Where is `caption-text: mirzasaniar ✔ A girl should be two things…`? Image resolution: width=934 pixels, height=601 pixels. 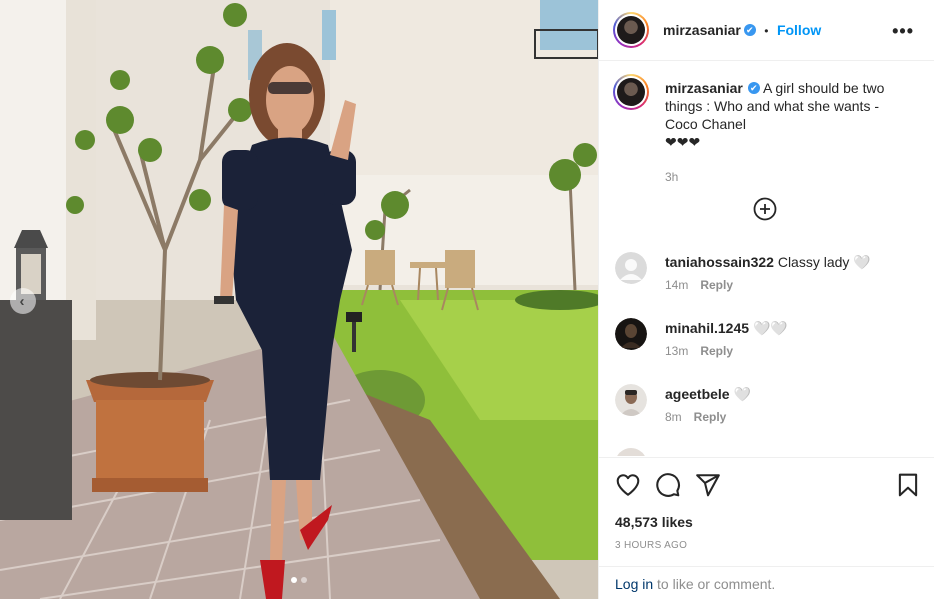 caption-text: mirzasaniar ✔ A girl should be two things… is located at coordinates (785, 115).